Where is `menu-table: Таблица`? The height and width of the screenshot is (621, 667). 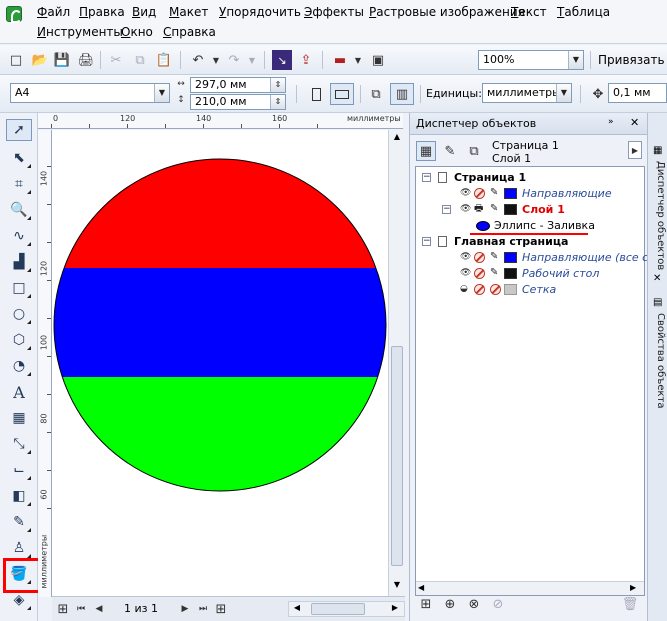 menu-table: Таблица is located at coordinates (583, 12).